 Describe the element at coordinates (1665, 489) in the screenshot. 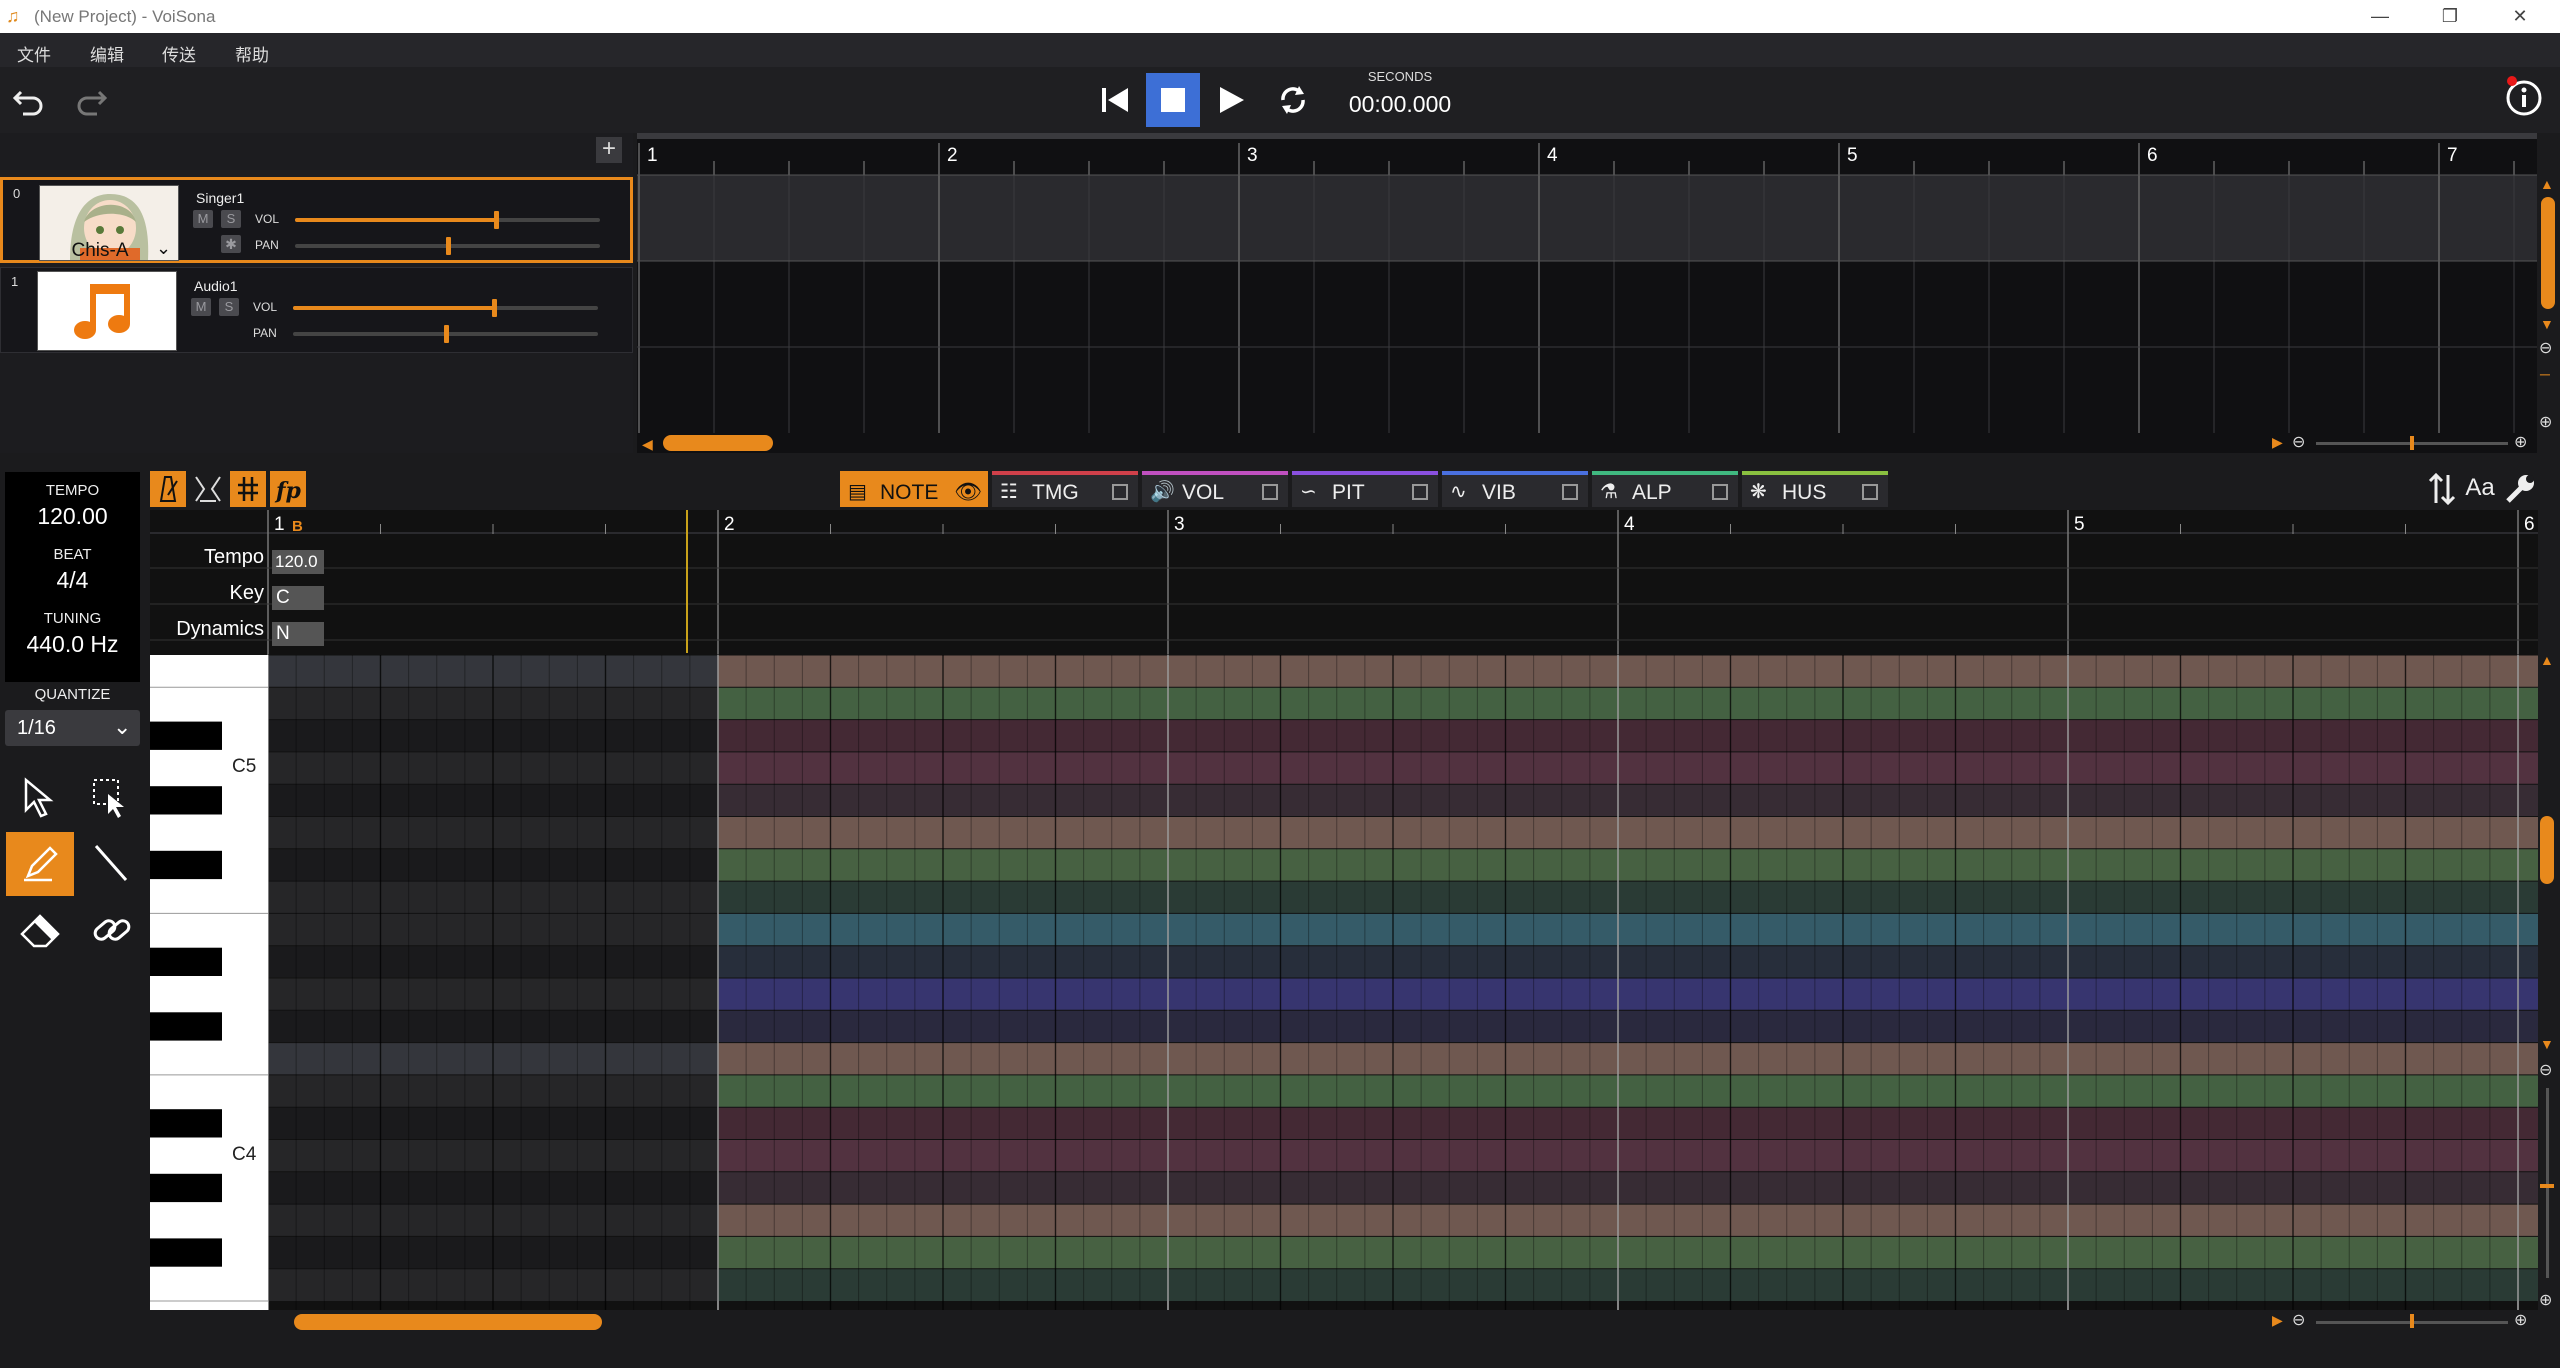

I see `tab-alp: ⚗ ALP` at that location.